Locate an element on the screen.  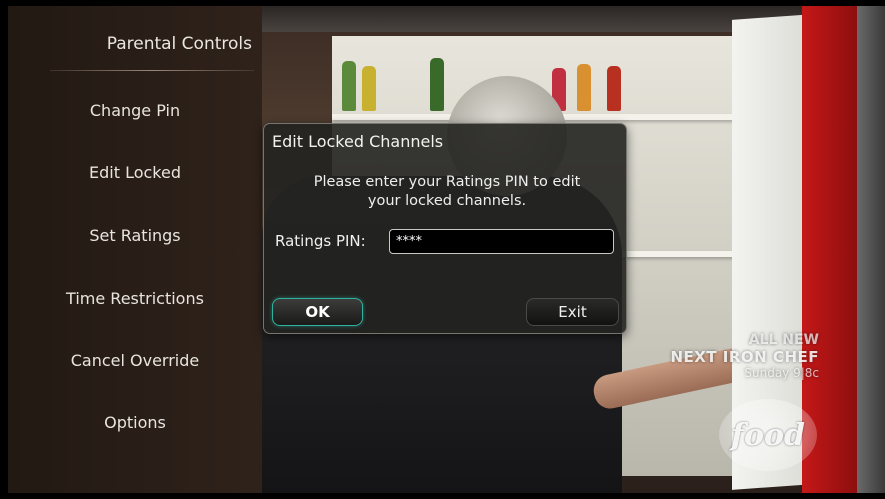
show-promo: ALL NEW NEXT IRON CHEF Sunday 9|8c is located at coordinates (744, 356).